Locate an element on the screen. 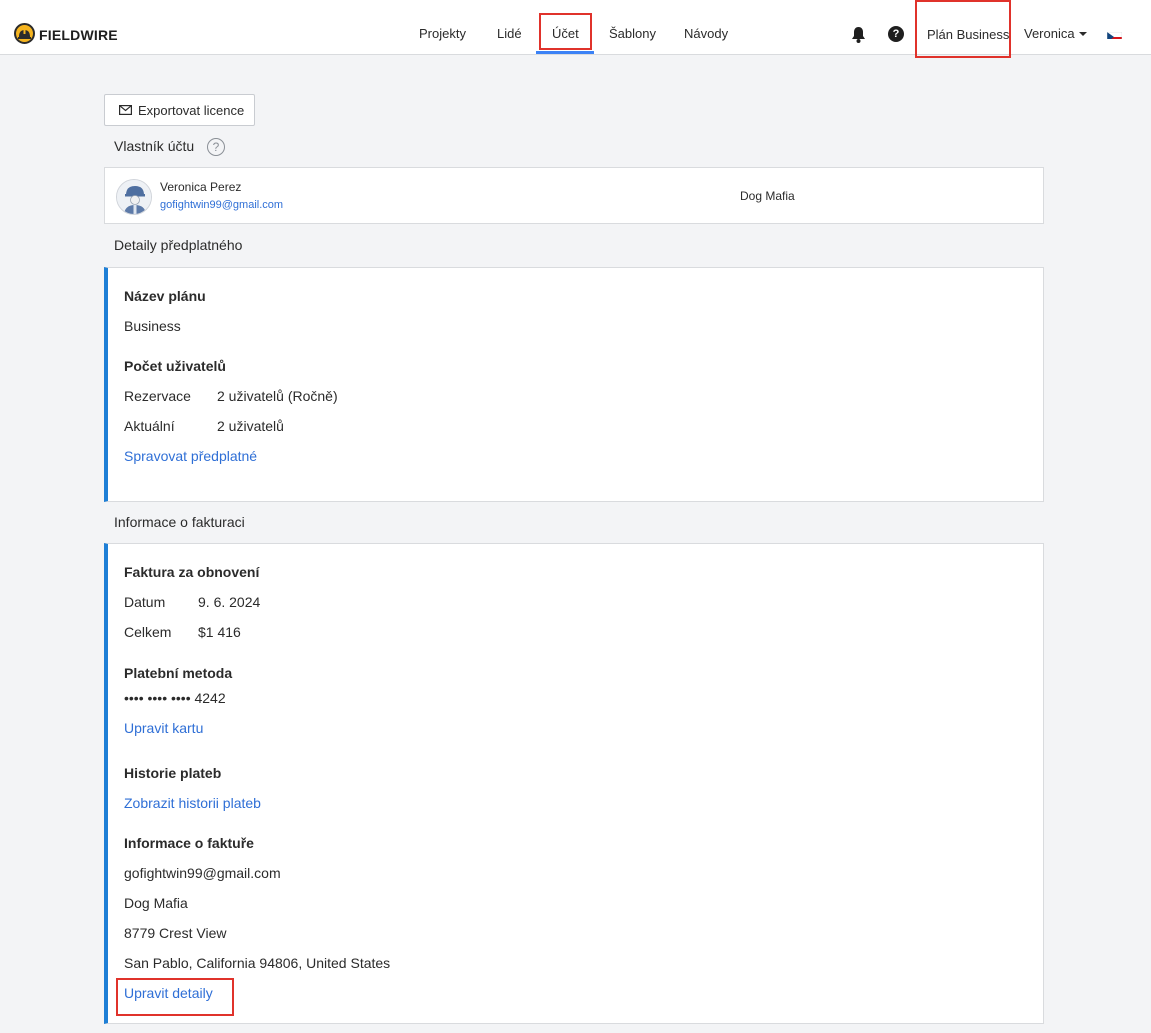  logo-text: FIELDWIRE is located at coordinates (78, 35).